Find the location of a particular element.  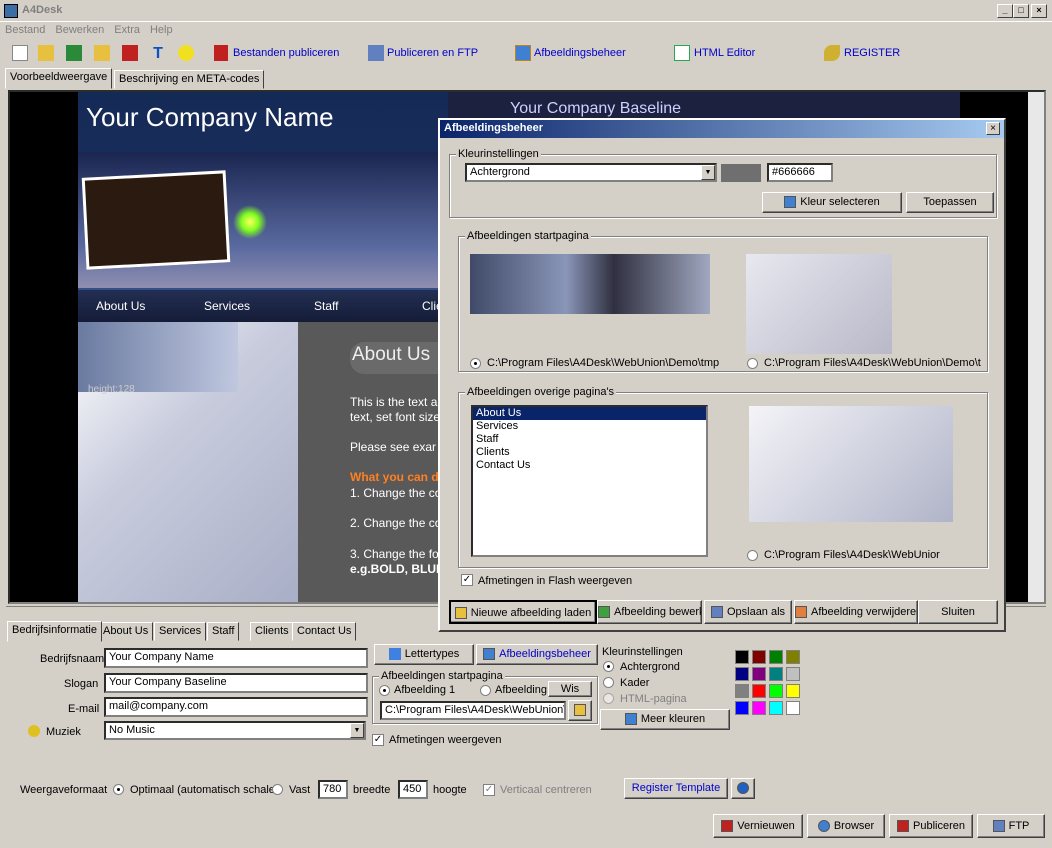

help-button is located at coordinates (743, 788).